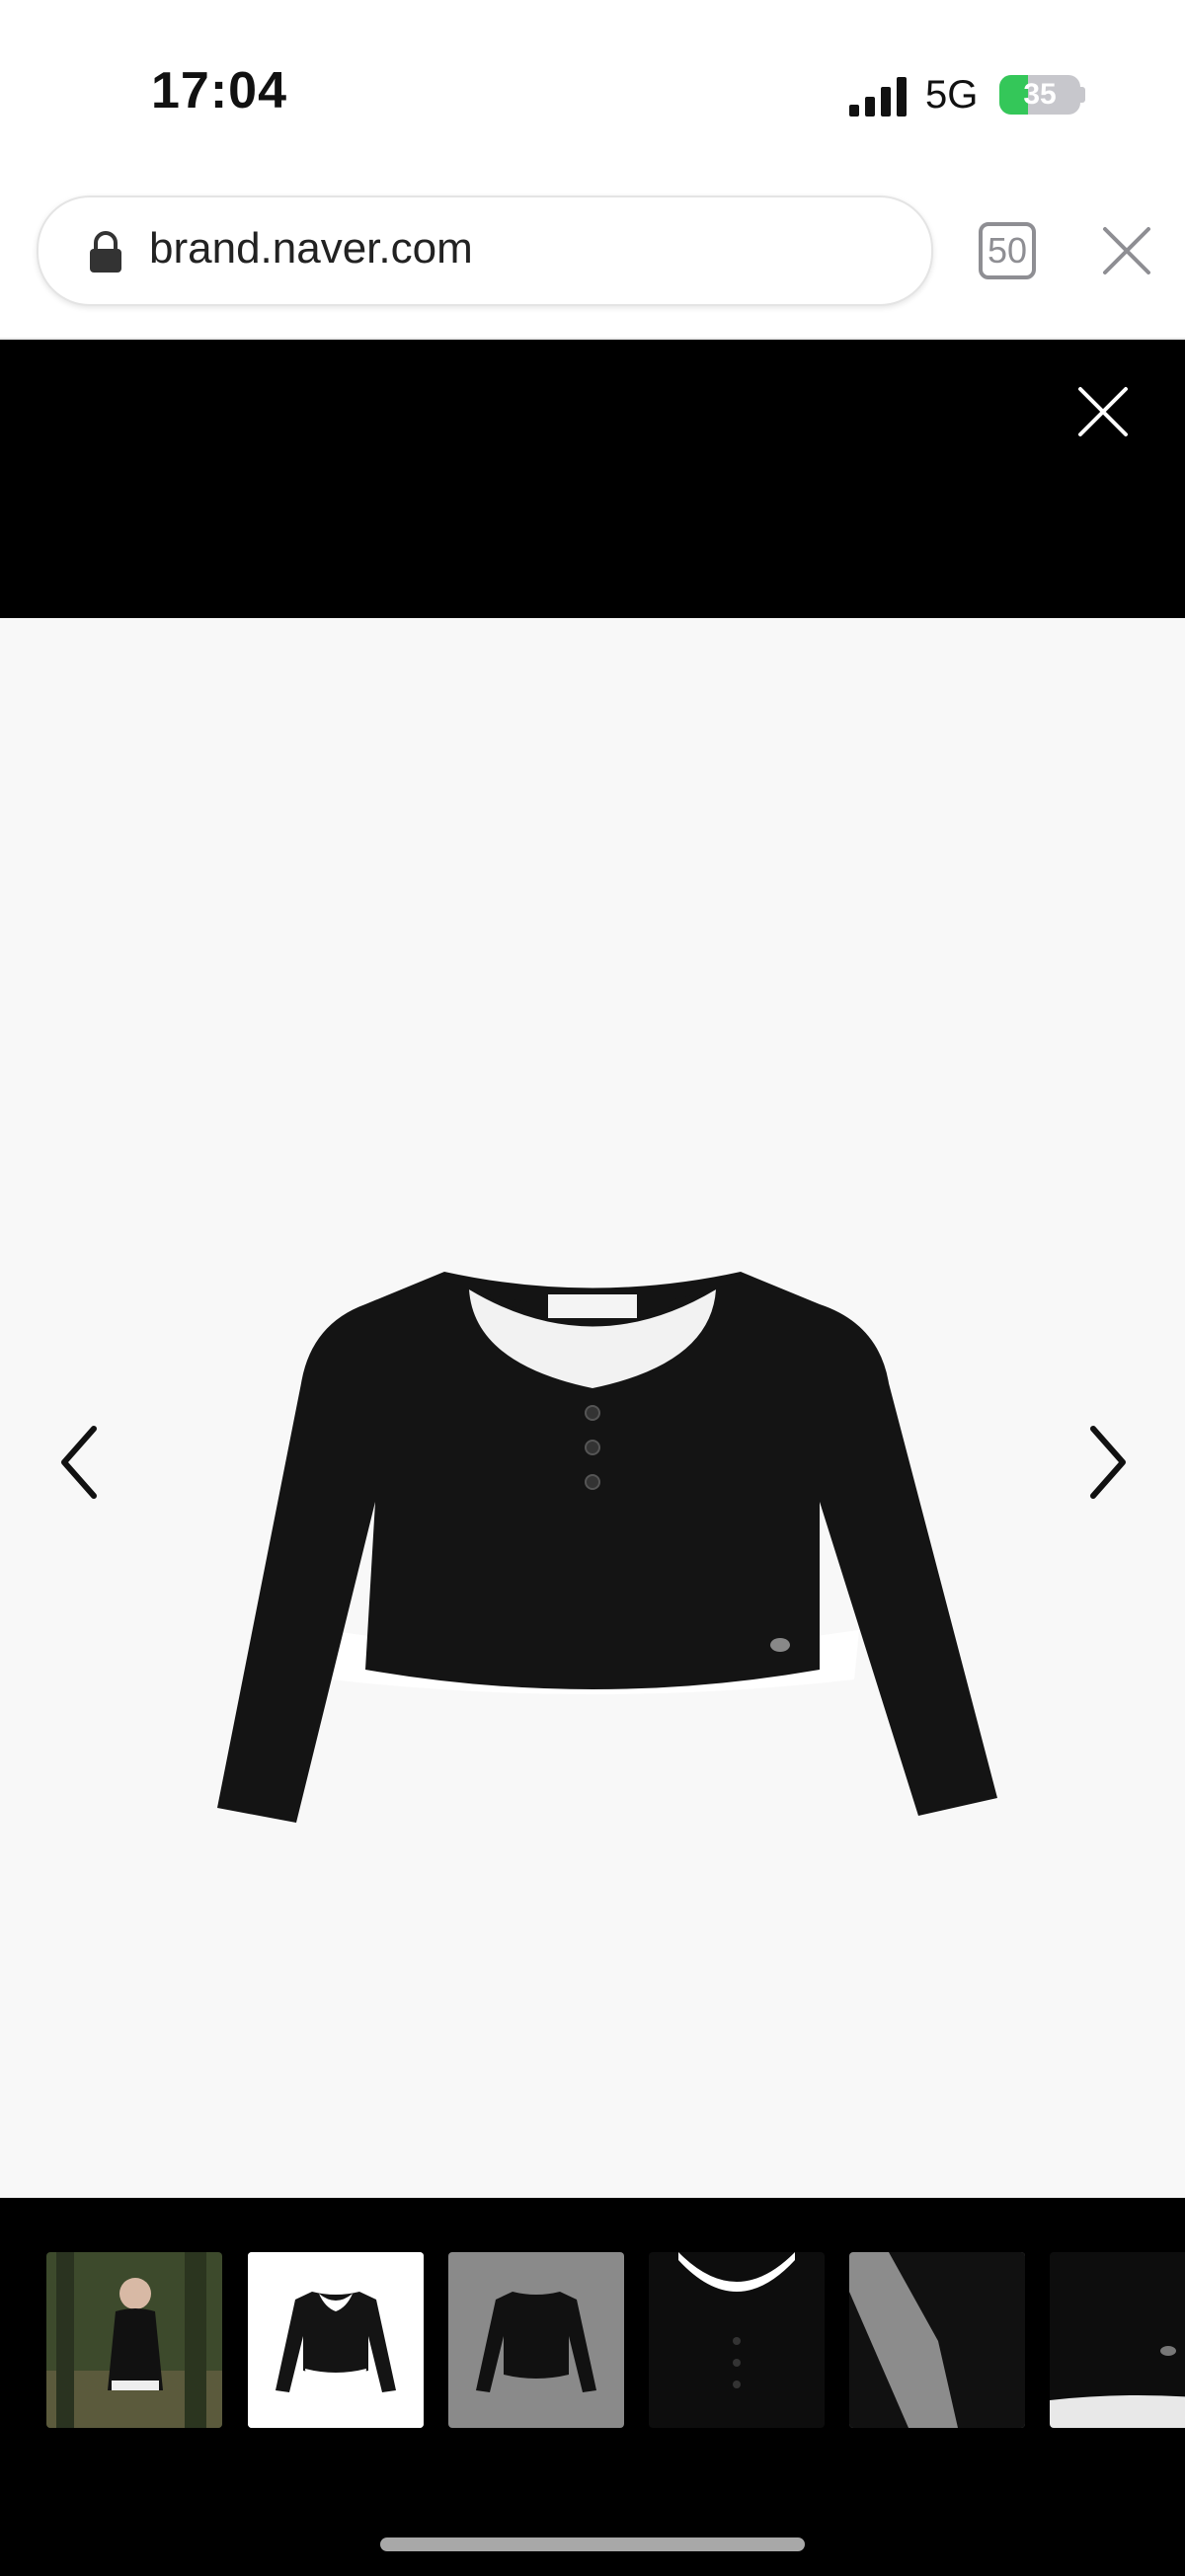 The image size is (1185, 2576). Describe the element at coordinates (1108, 1462) in the screenshot. I see `chevron-right-icon` at that location.